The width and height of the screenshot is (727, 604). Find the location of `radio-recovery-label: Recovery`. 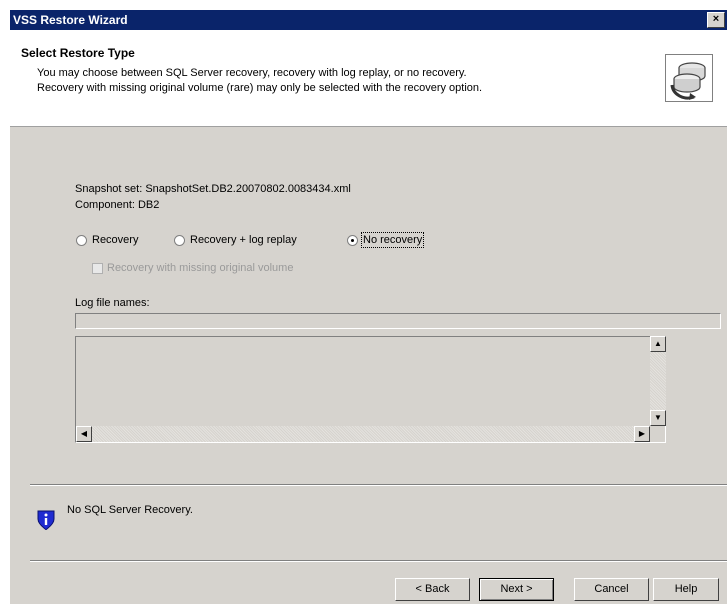

radio-recovery-label: Recovery is located at coordinates (115, 240).